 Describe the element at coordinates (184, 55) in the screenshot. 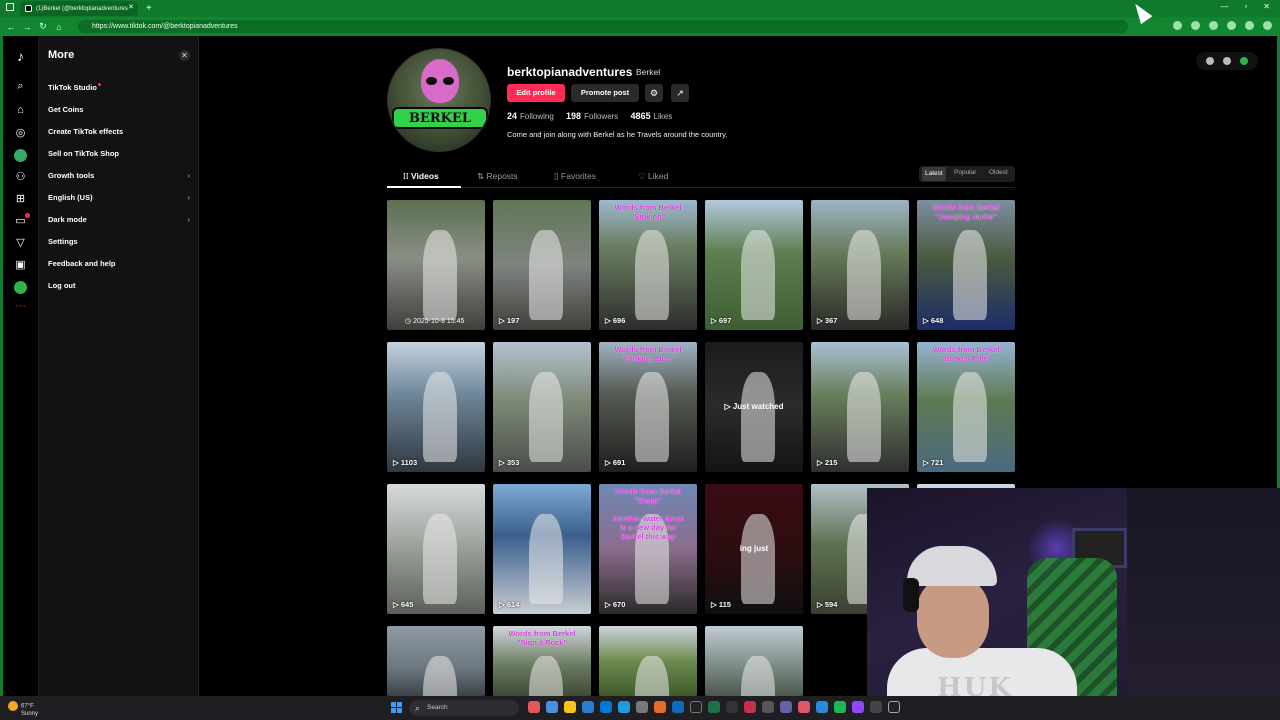

I see `close-icon: ✕` at that location.